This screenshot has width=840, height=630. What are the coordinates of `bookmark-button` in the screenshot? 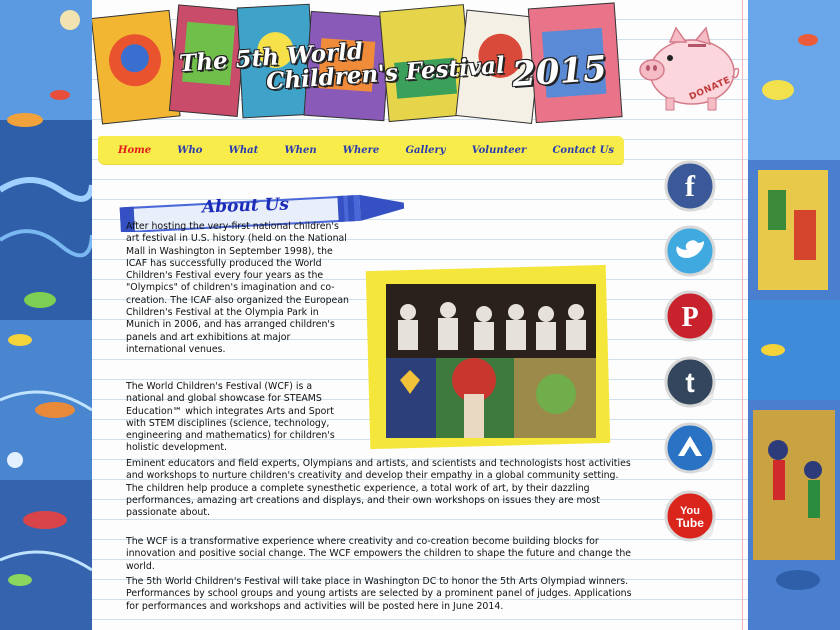 It's located at (690, 448).